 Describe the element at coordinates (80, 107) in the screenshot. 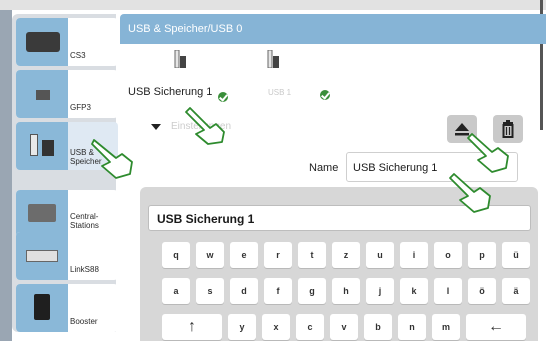

I see `sidebar-item-label: GFP3` at that location.